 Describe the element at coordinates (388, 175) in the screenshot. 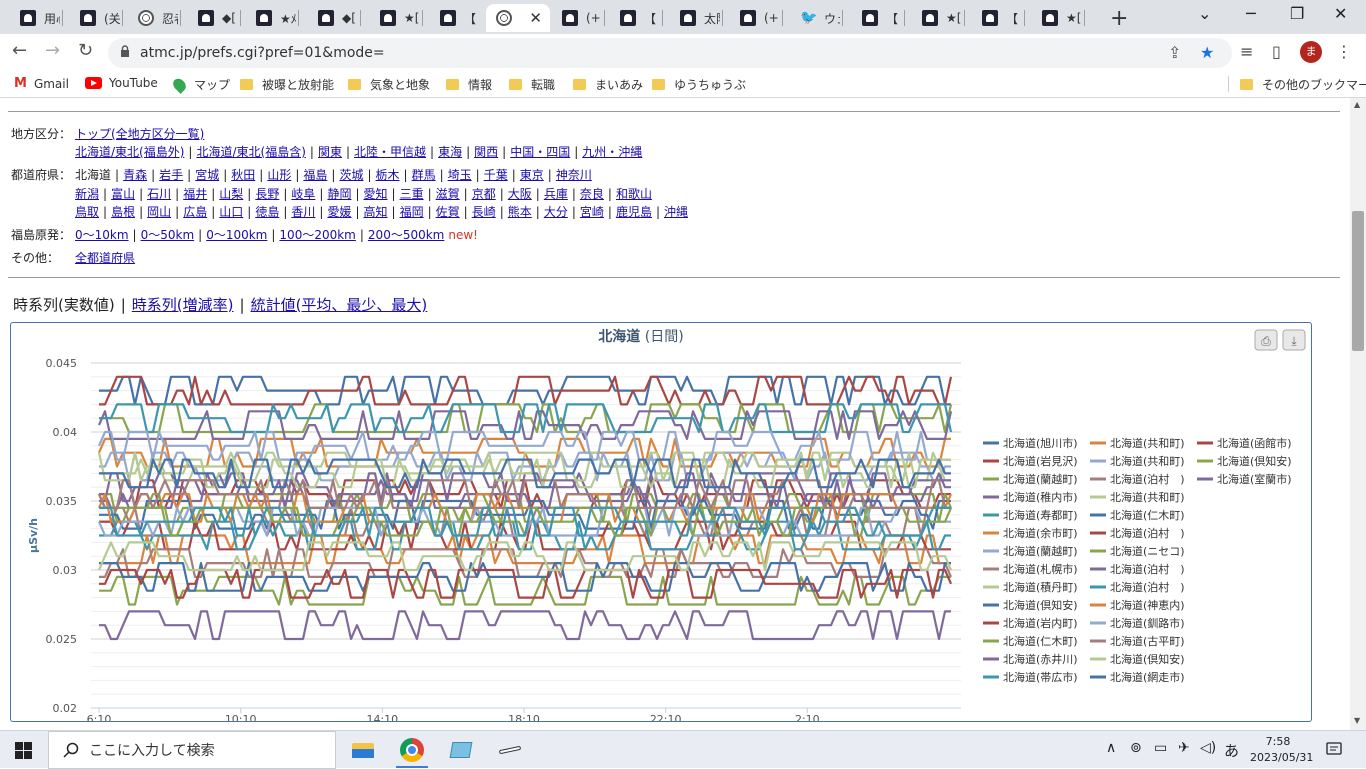

I see `pref-link: 栃木` at that location.